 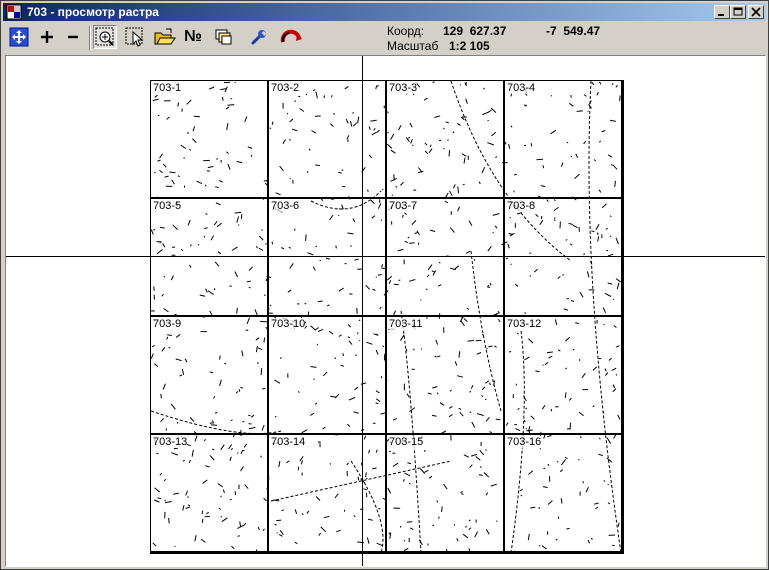 What do you see at coordinates (403, 88) in the screenshot?
I see `raster-tile-label: 703-3` at bounding box center [403, 88].